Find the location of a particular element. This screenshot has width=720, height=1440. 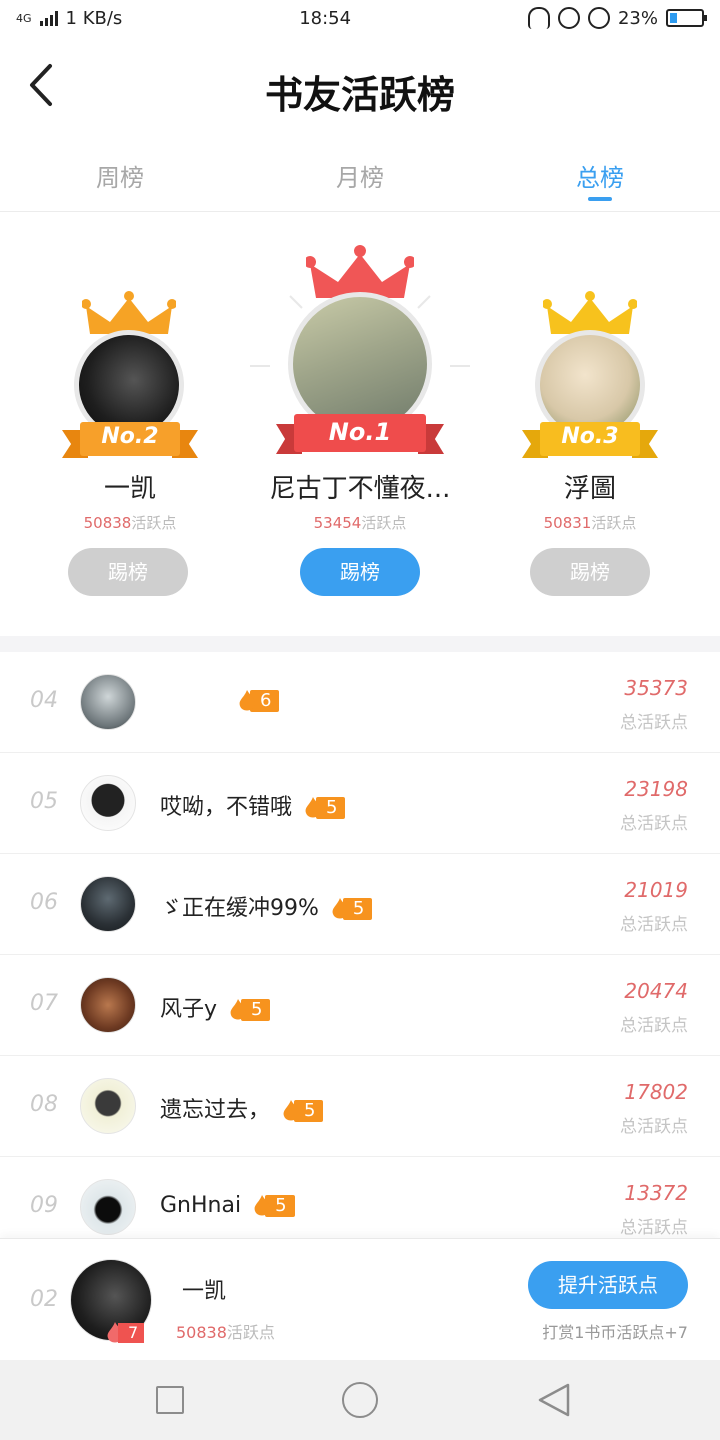

network-speed: 1 KB/s is located at coordinates (94, 18).